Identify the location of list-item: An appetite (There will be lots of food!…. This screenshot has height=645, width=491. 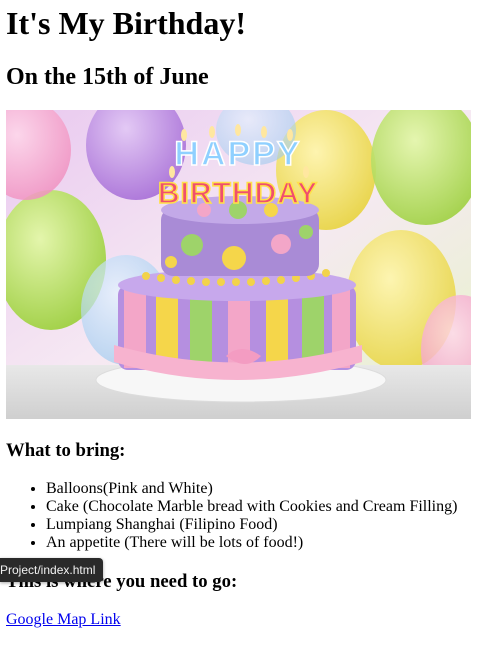
(251, 543).